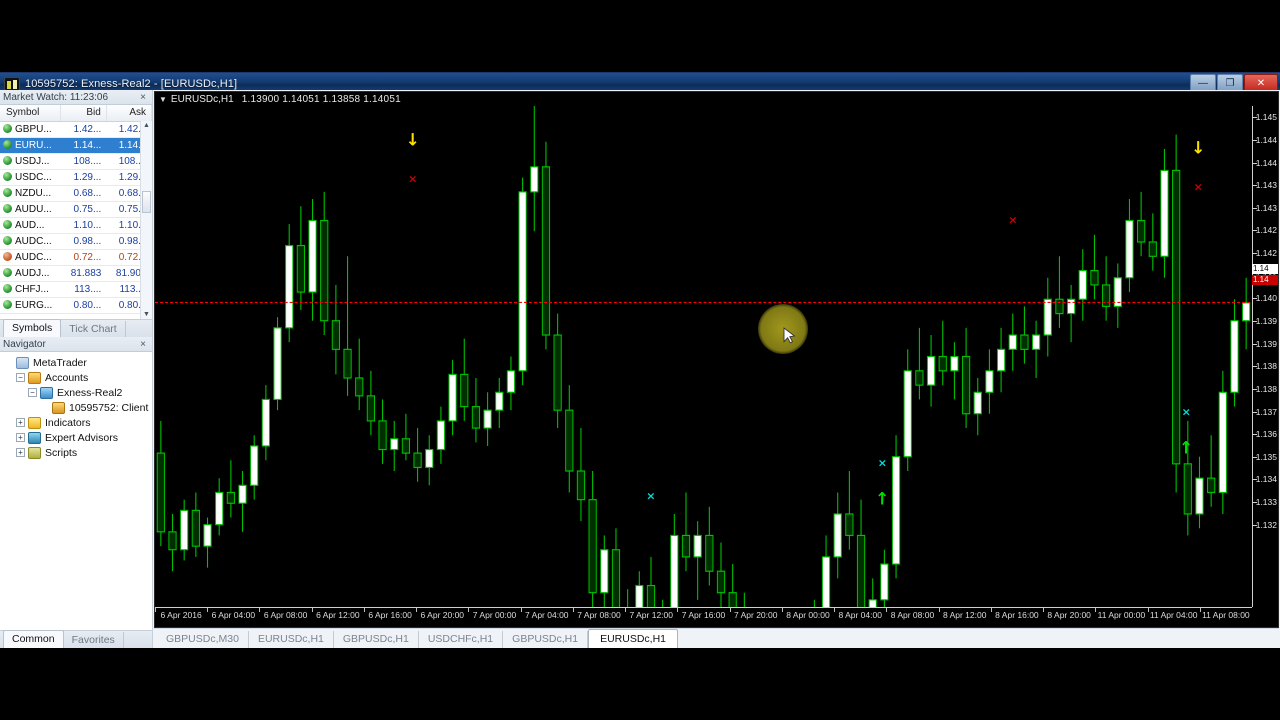 The width and height of the screenshot is (1280, 720). What do you see at coordinates (78, 377) in the screenshot?
I see `navigator-node: − Accounts` at bounding box center [78, 377].